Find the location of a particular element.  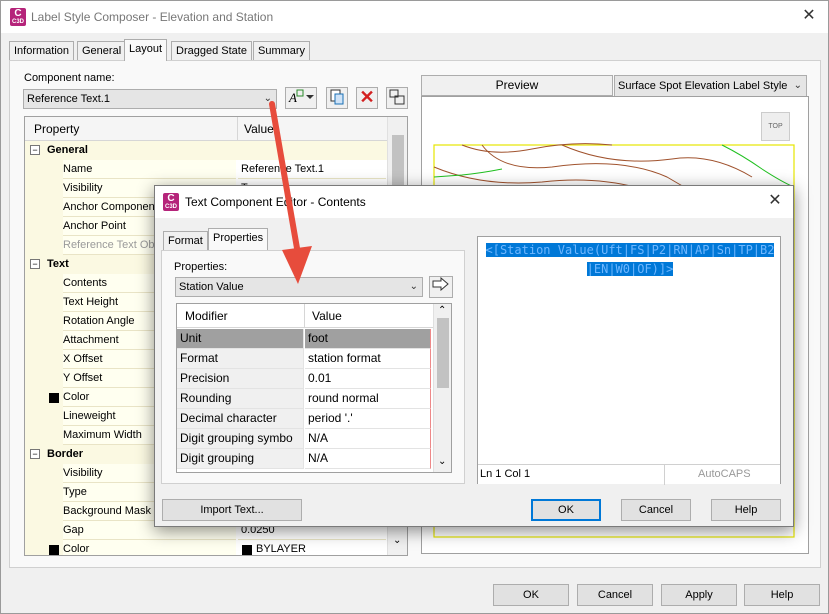

tab-layout: Layout is located at coordinates (146, 50).